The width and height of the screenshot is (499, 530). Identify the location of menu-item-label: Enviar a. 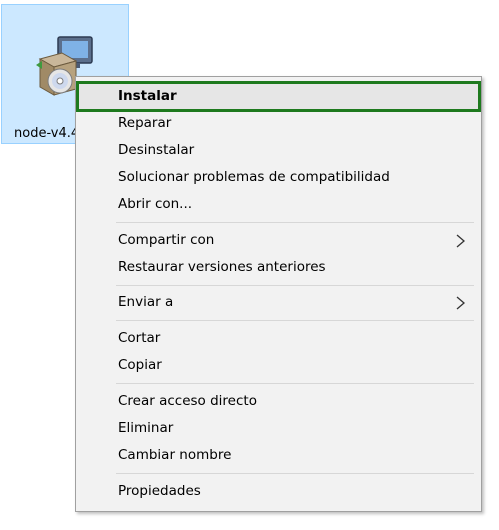
(146, 302).